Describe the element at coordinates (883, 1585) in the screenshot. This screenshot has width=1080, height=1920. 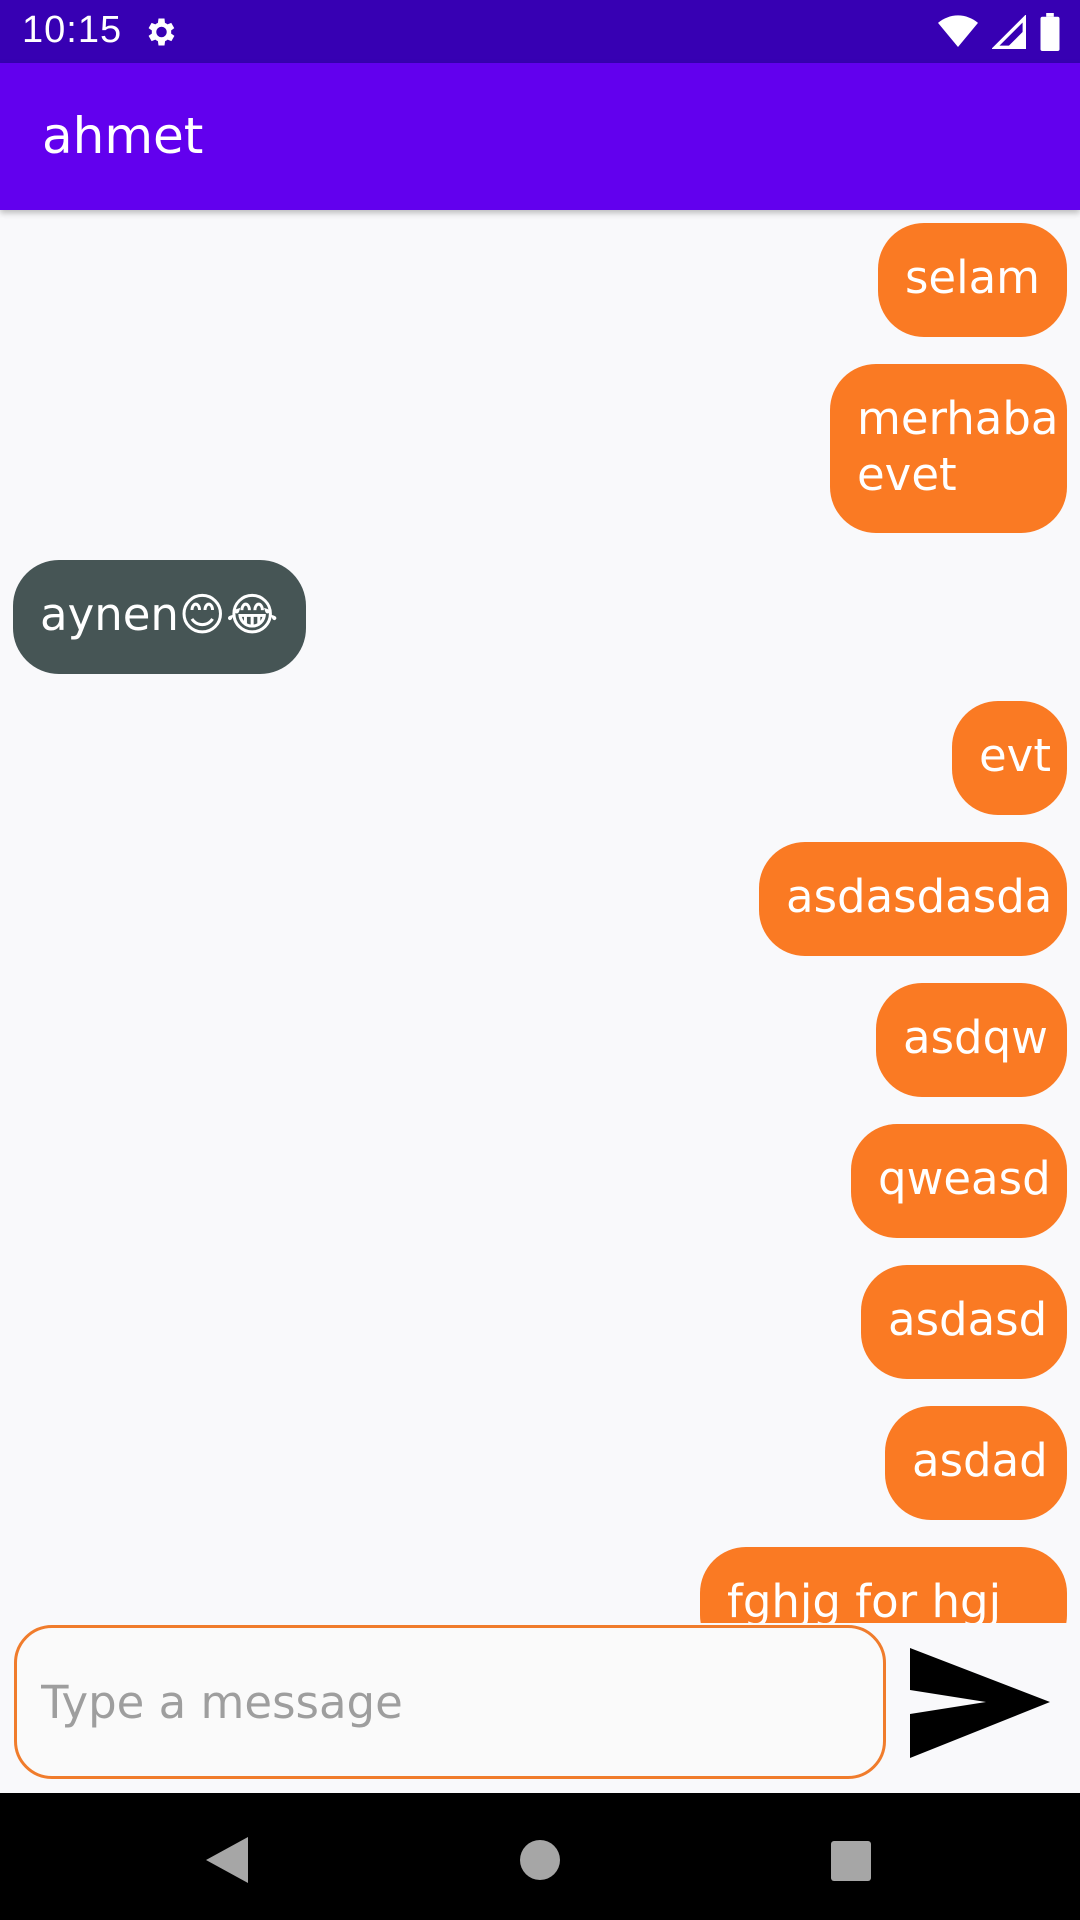
I see `message-bubble: fghjg for hgj gh` at that location.